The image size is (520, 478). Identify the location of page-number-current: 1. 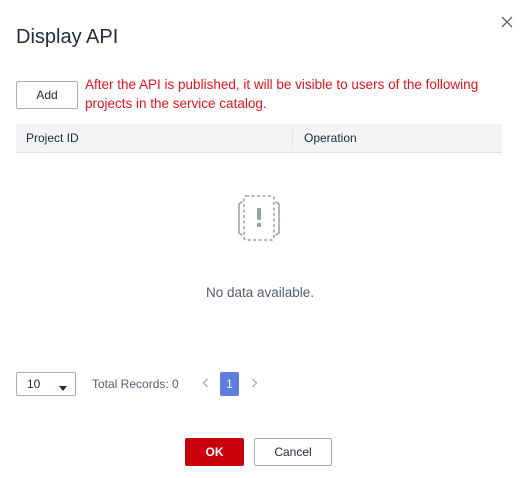
(229, 384).